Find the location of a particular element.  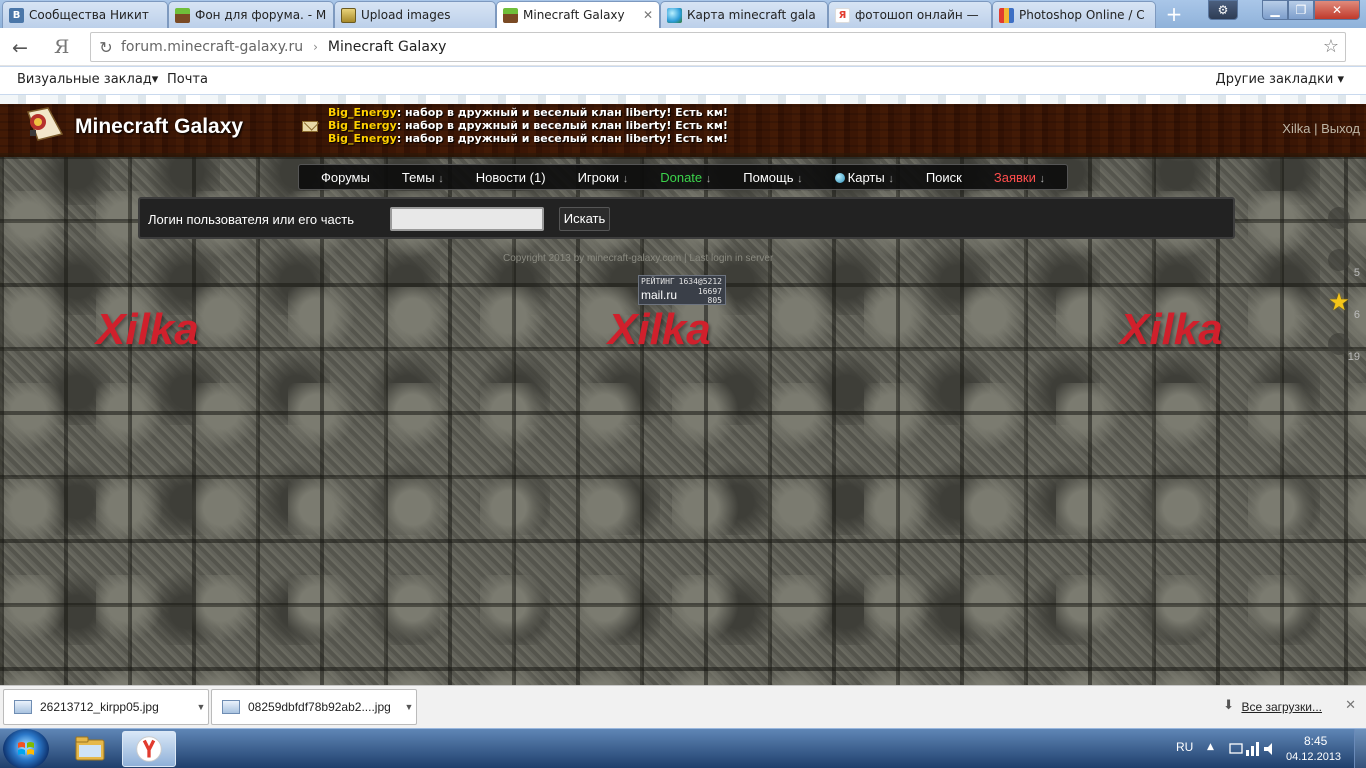

circle-icon is located at coordinates (1339, 260).